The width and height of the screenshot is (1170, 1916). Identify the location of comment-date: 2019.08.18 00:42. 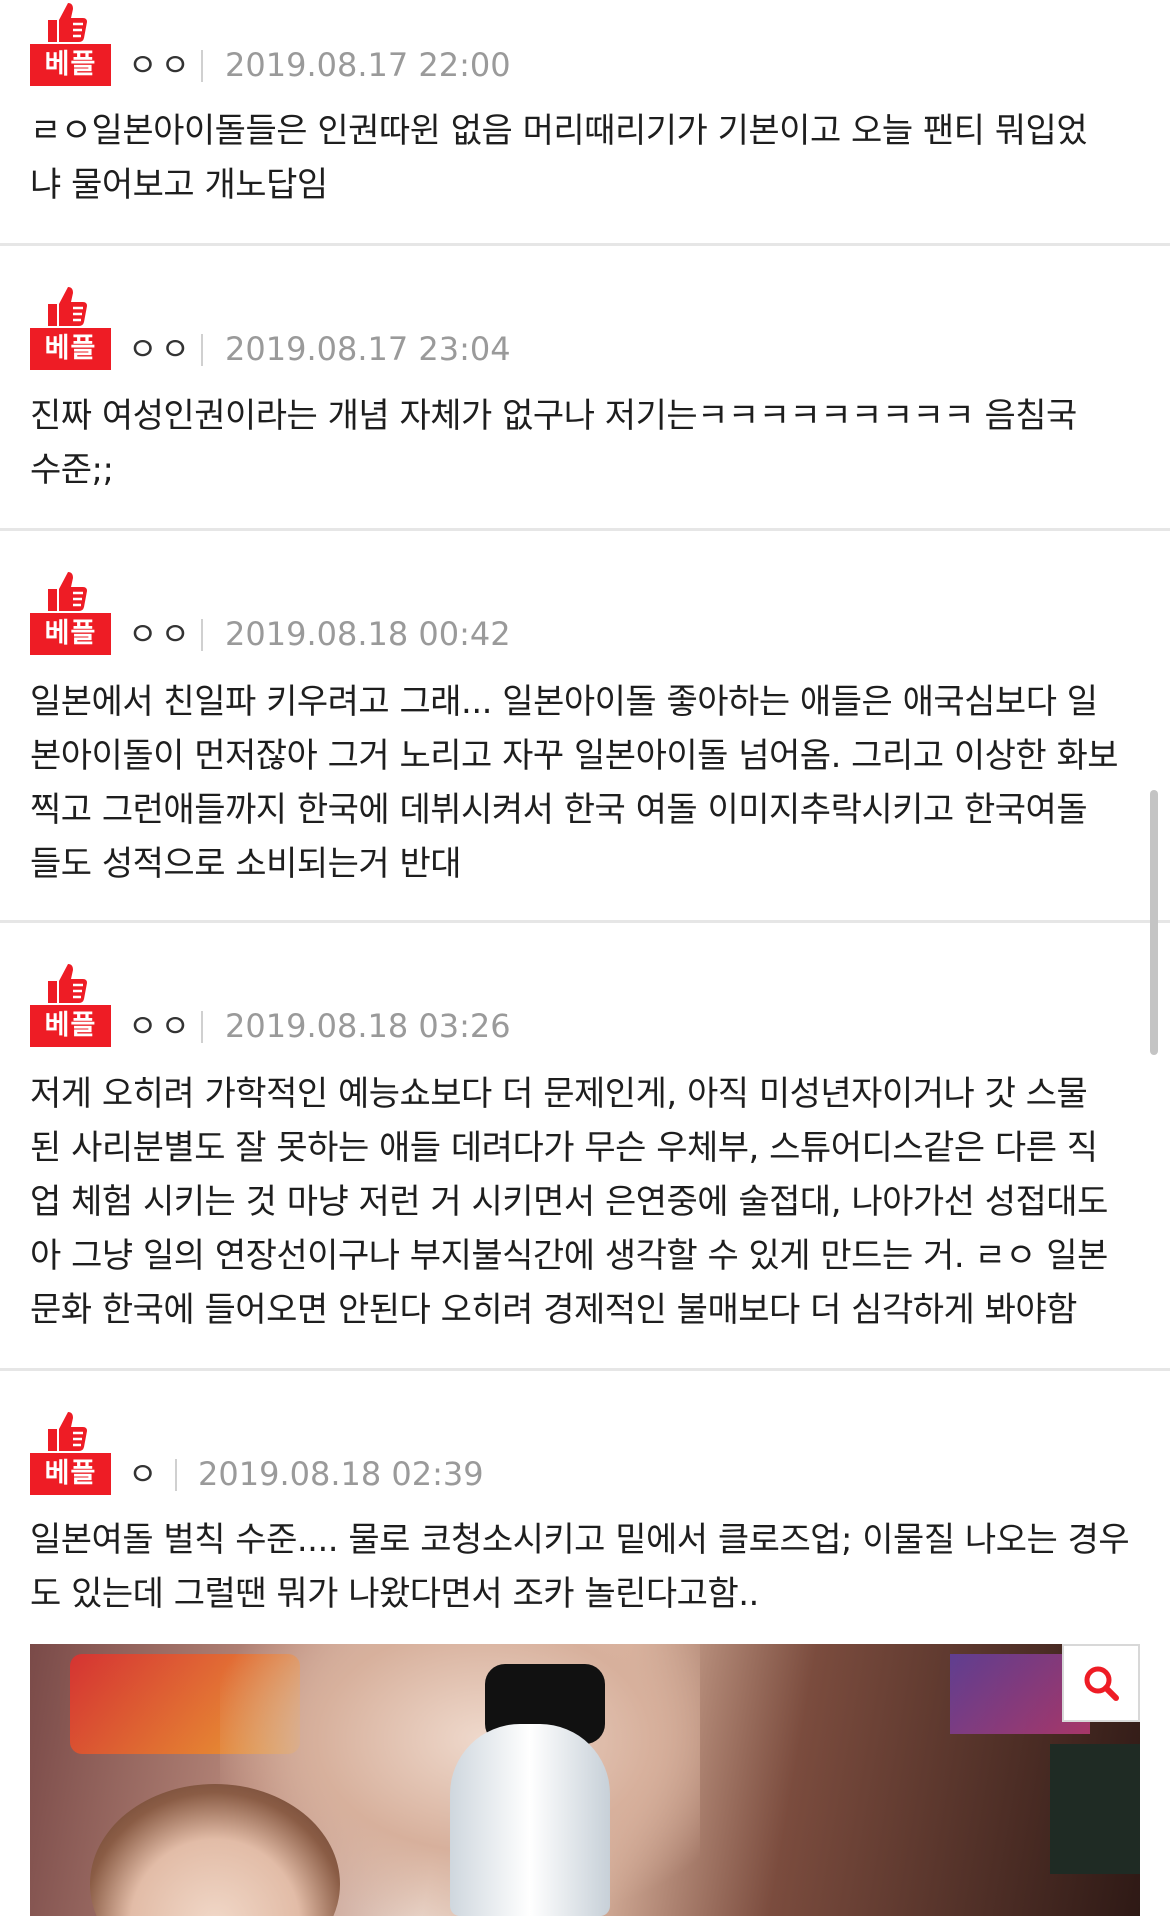
(368, 634).